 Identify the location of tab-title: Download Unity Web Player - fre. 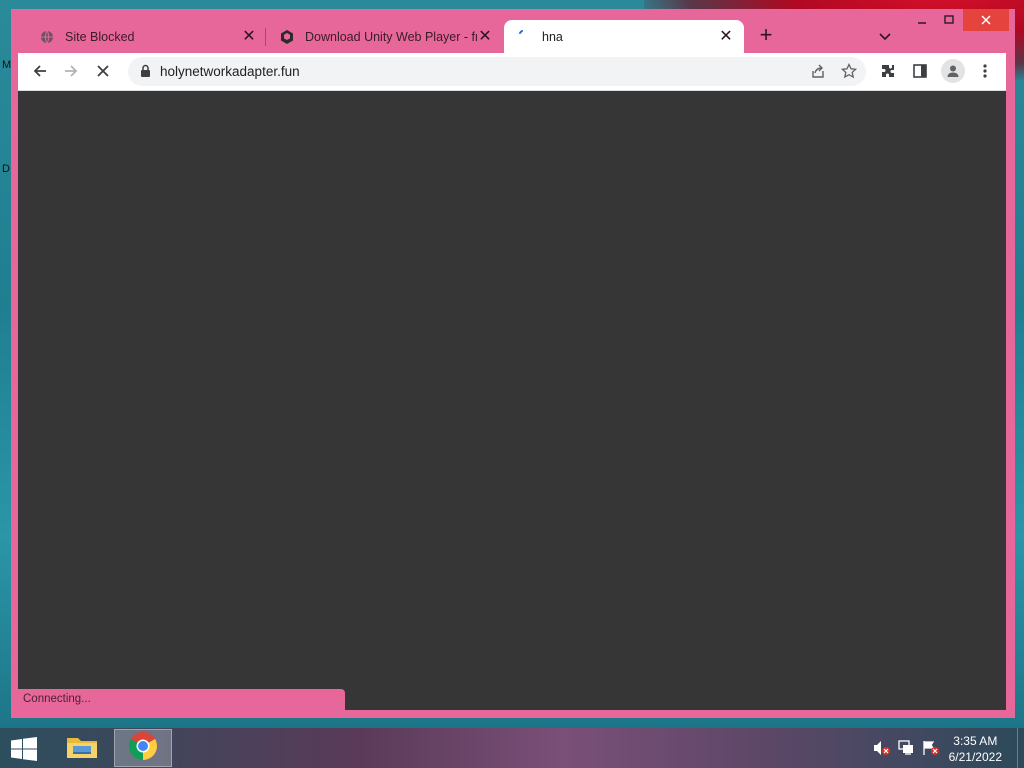
(391, 36).